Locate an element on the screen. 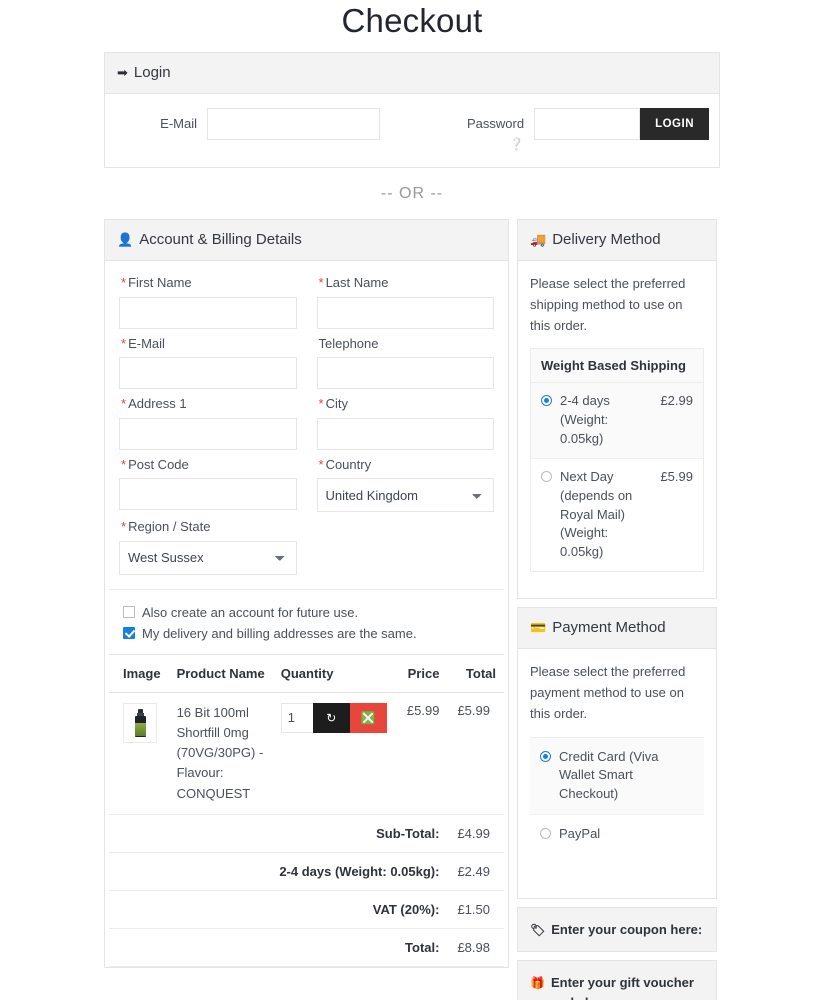 The image size is (824, 1000). billing-panel-title: Account & Billing Details is located at coordinates (220, 239).